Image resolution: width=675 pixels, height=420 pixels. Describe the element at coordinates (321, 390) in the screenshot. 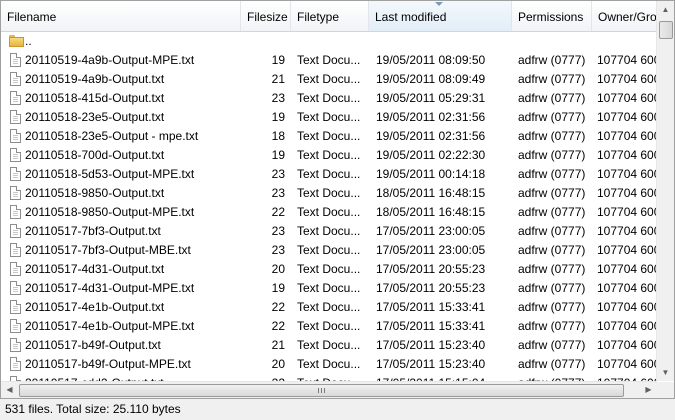

I see `horizontal-scroll-thumb` at that location.